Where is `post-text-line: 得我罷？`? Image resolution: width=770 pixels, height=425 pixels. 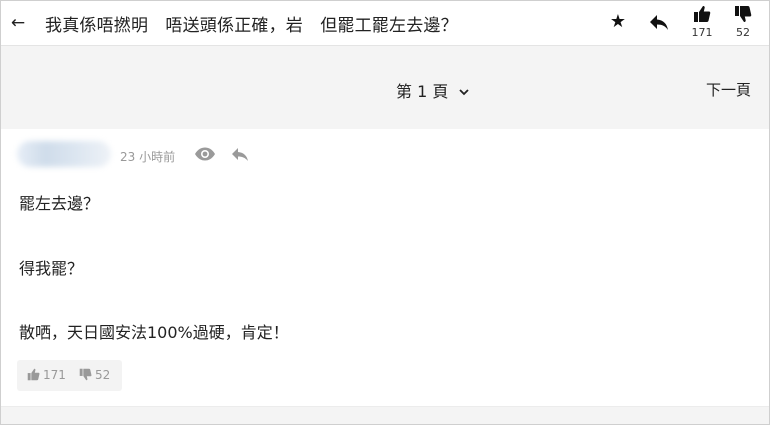 post-text-line: 得我罷？ is located at coordinates (51, 268).